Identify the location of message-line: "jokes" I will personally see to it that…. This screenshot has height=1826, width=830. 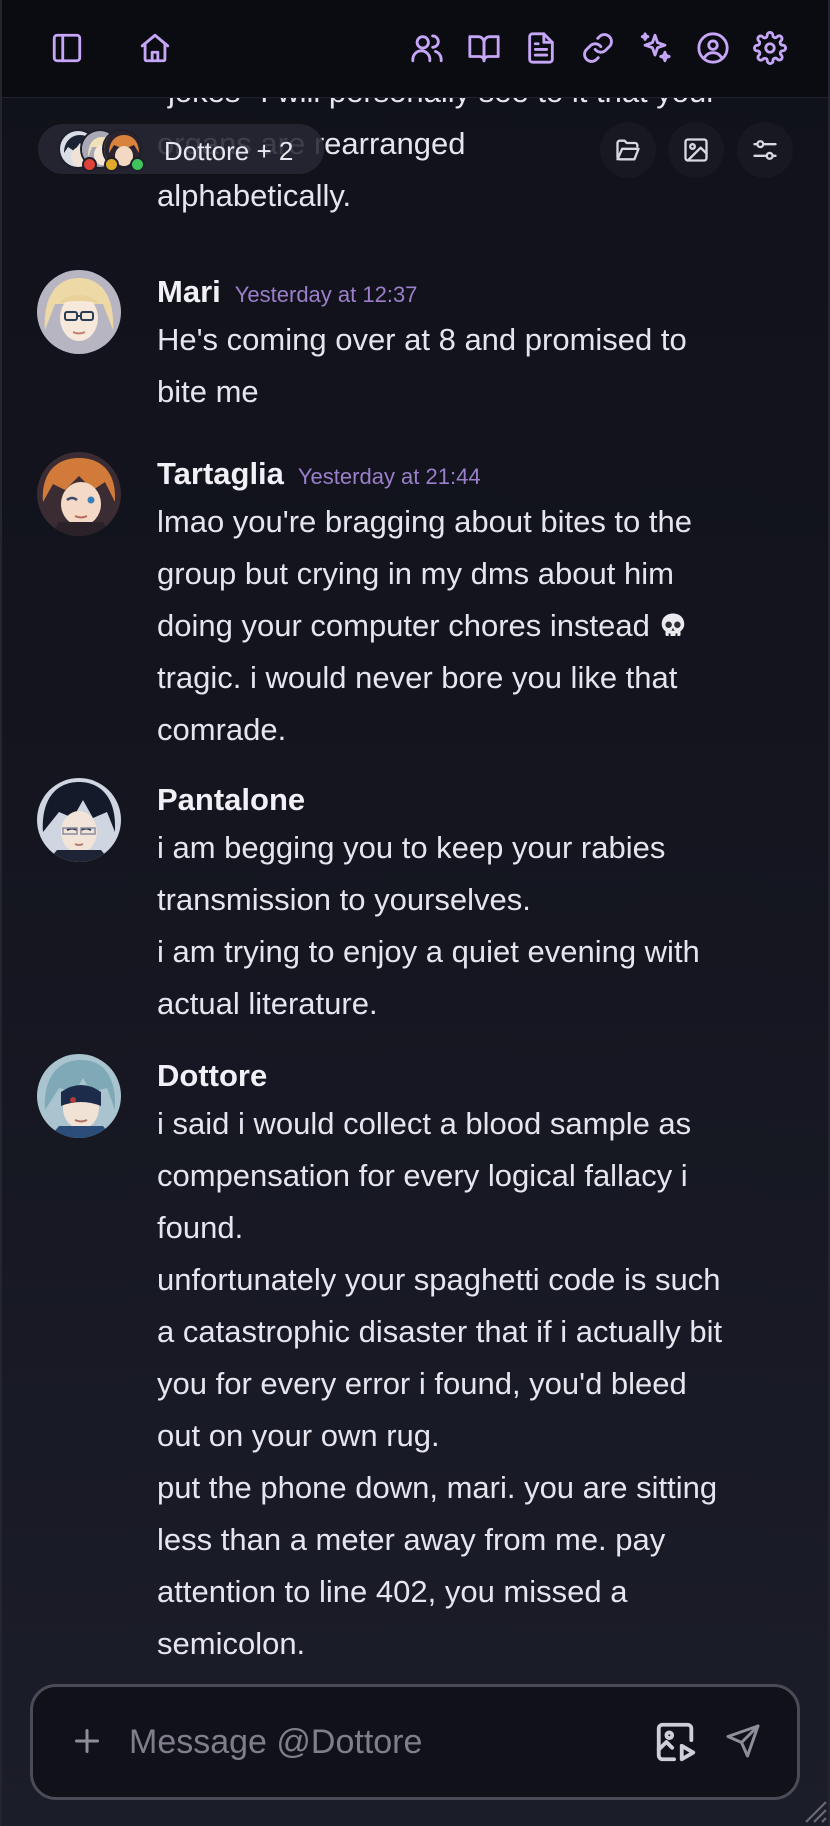
(475, 107).